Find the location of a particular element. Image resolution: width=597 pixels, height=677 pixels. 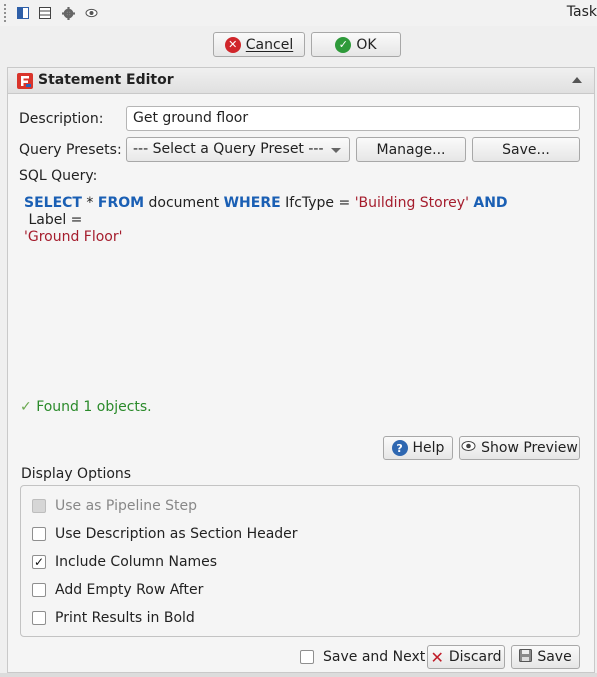

option-bold: Print Results in Bold is located at coordinates (113, 618).